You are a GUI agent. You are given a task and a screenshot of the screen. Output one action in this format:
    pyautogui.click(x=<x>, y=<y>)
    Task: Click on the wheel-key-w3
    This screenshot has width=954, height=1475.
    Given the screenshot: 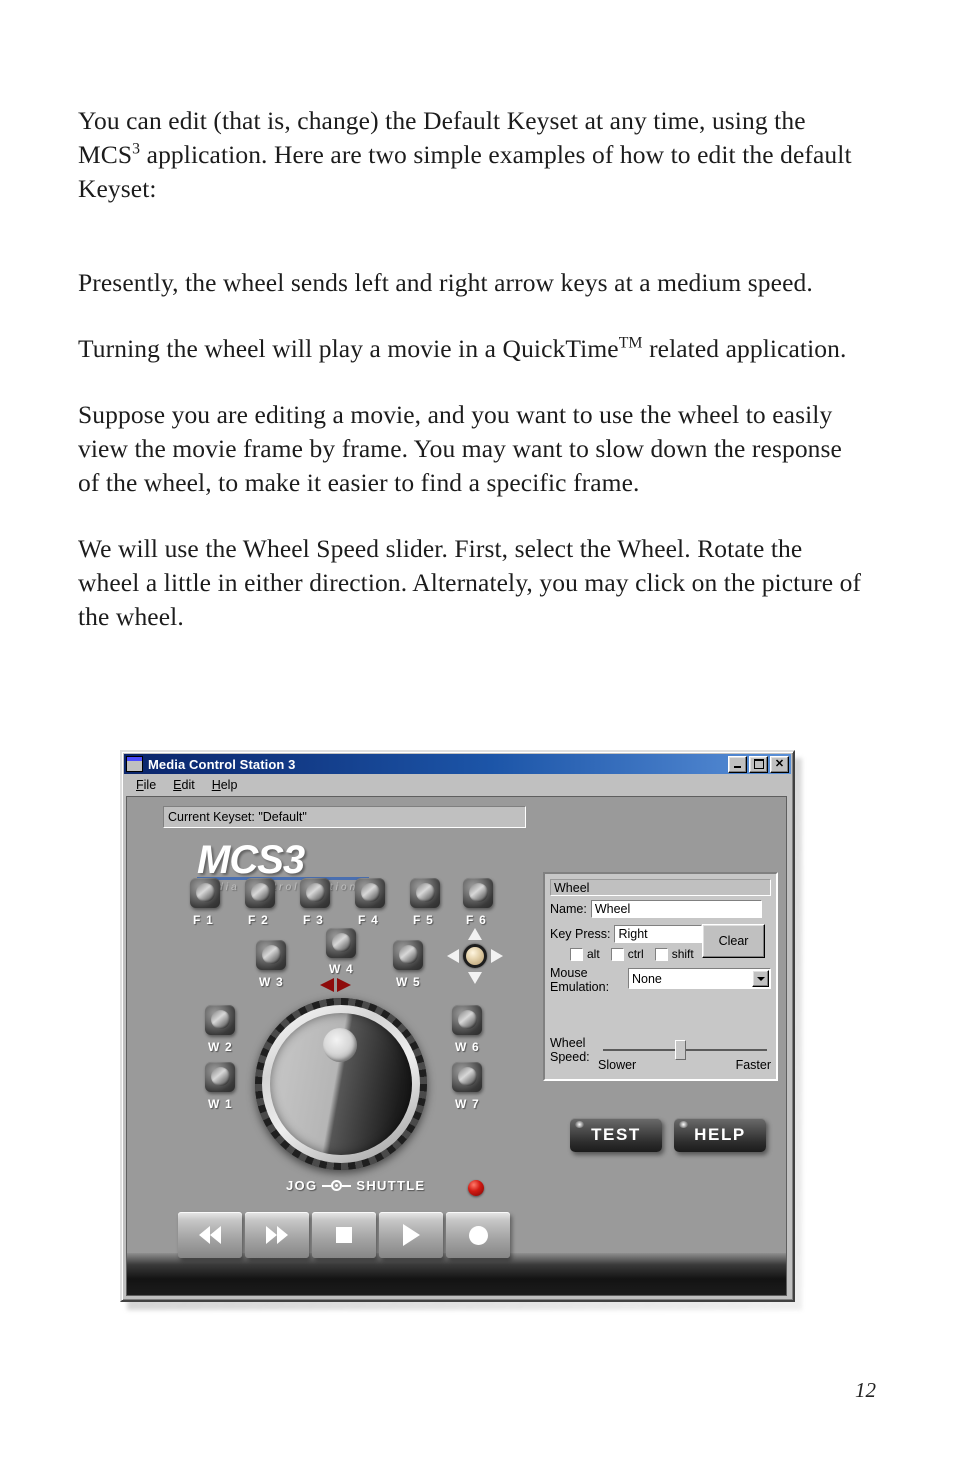 What is the action you would take?
    pyautogui.click(x=271, y=955)
    